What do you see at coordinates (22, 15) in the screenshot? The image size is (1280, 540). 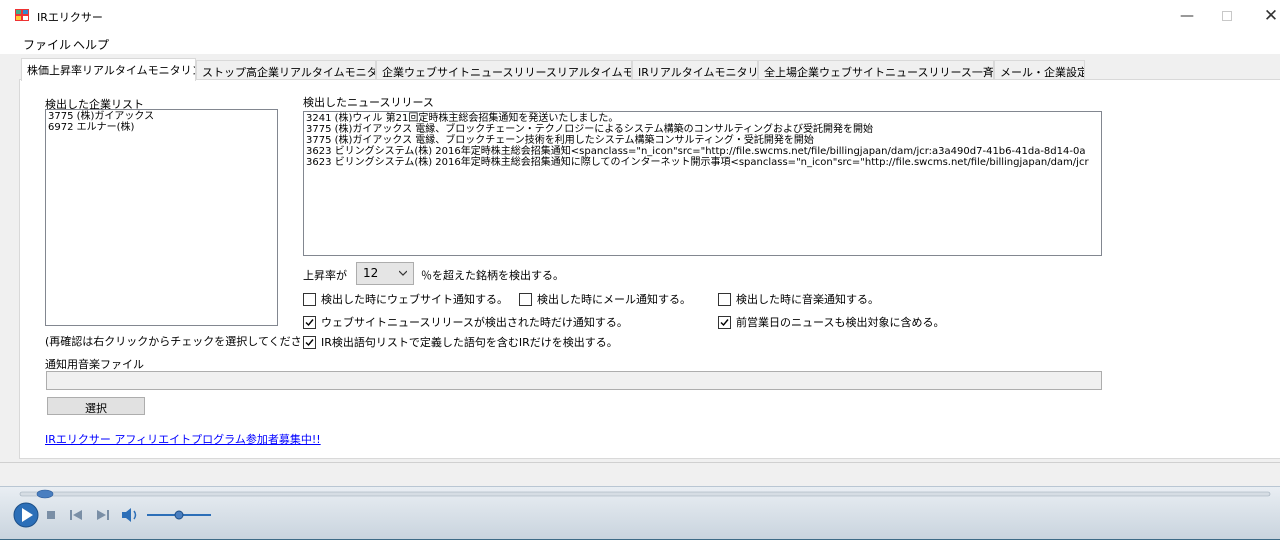 I see `app-icon` at bounding box center [22, 15].